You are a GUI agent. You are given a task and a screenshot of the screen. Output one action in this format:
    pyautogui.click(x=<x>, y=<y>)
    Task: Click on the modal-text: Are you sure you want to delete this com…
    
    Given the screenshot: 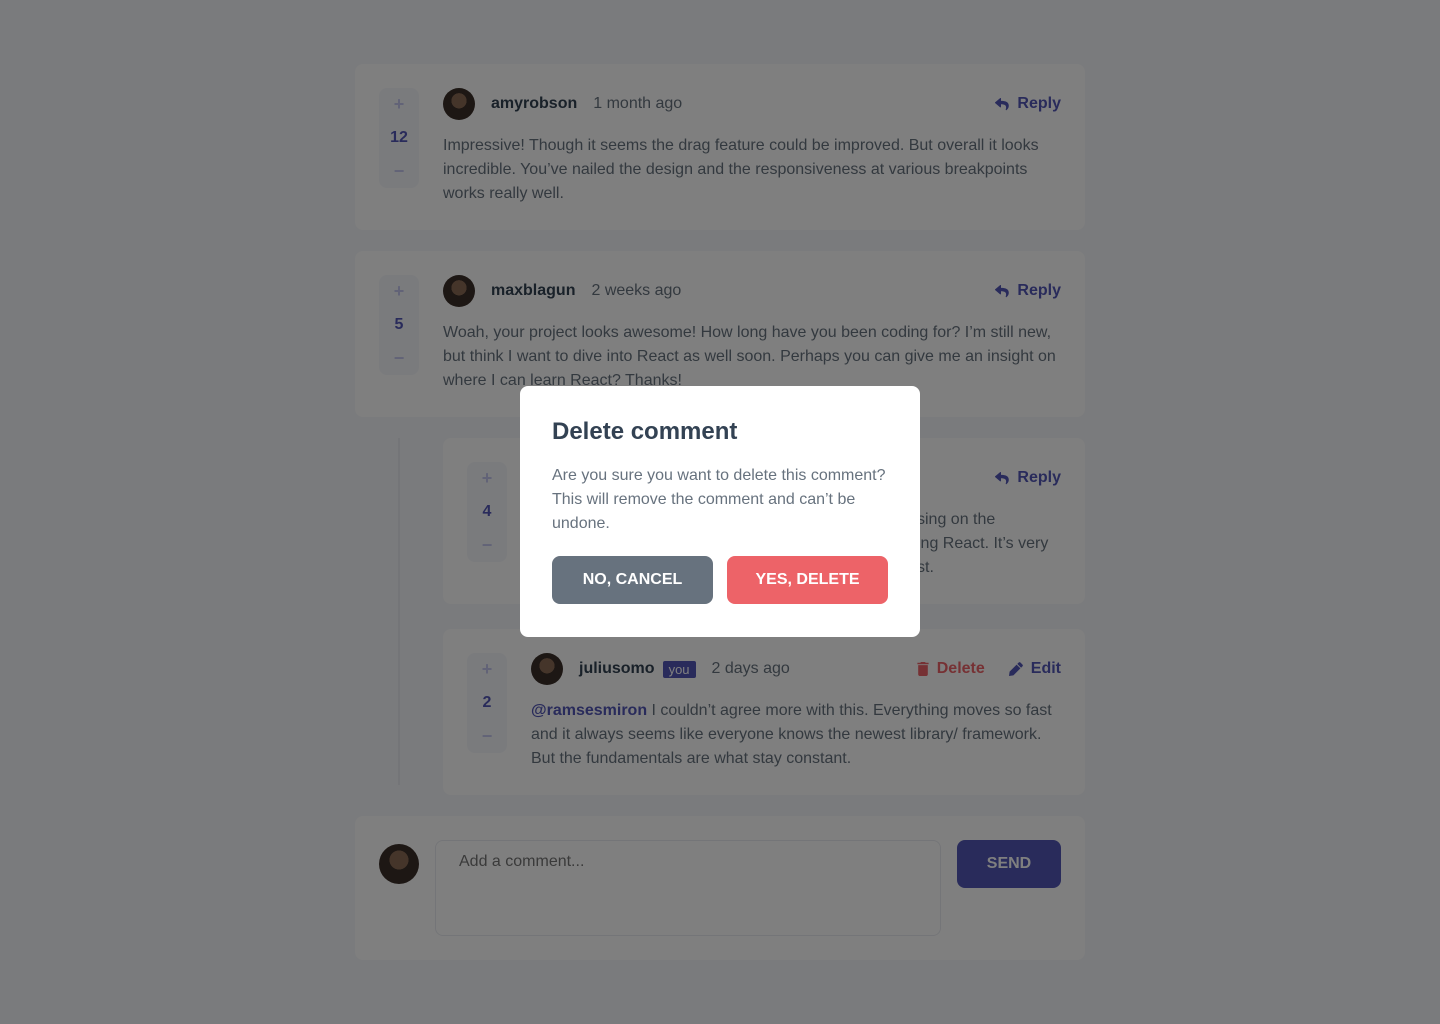 What is the action you would take?
    pyautogui.click(x=719, y=499)
    